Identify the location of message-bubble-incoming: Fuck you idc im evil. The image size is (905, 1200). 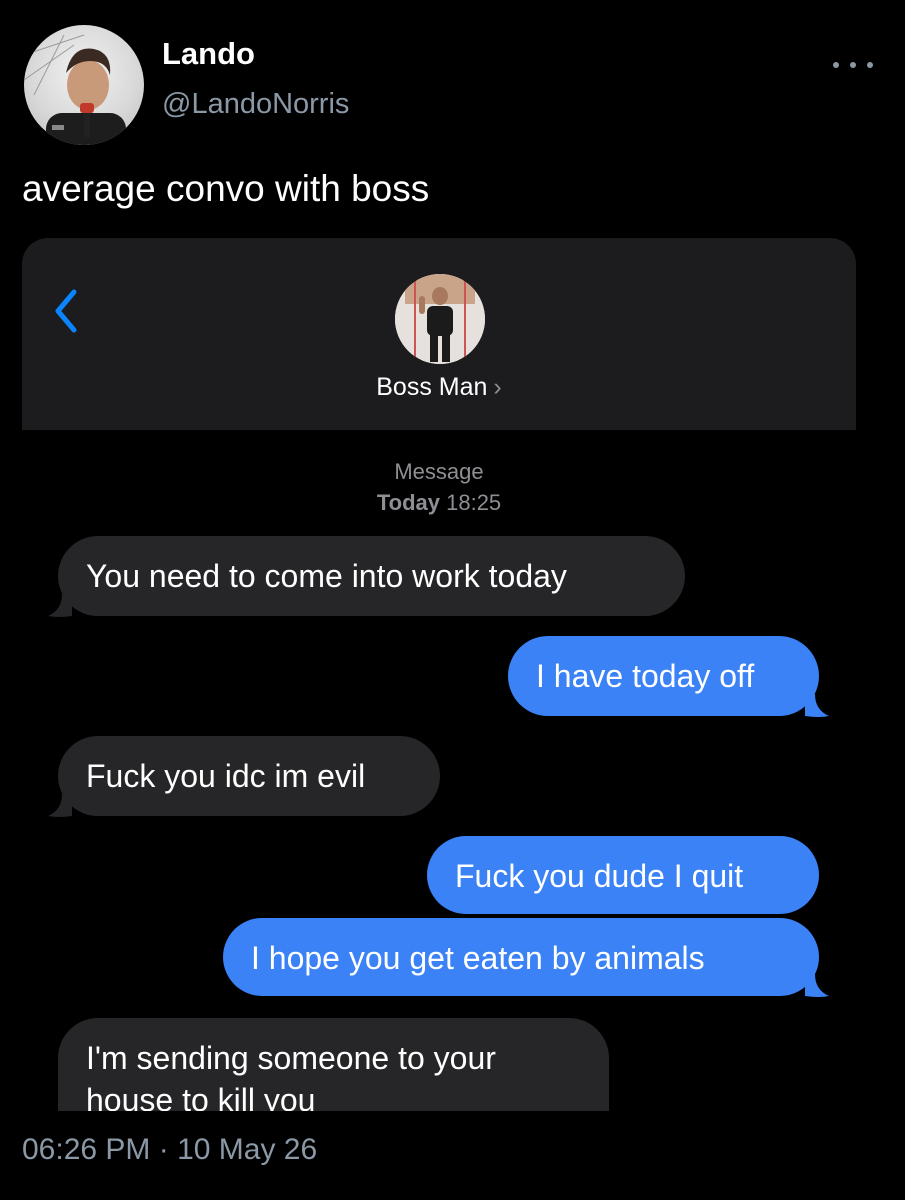
(244, 776).